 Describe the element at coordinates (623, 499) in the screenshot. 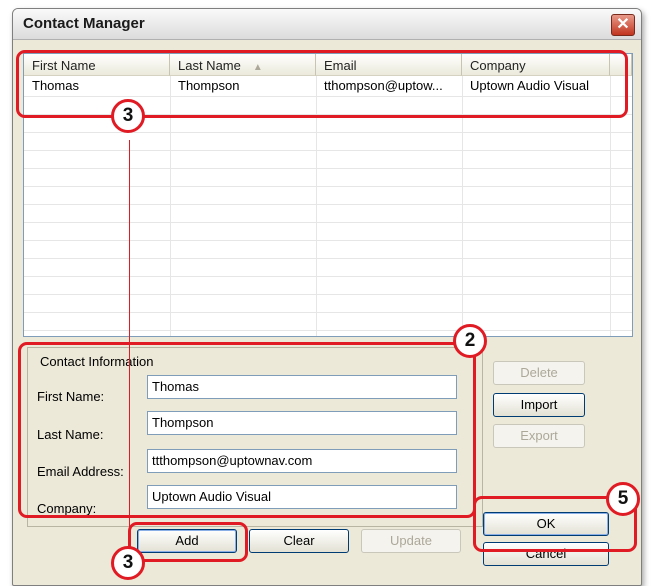

I see `callout-badge: 5` at that location.